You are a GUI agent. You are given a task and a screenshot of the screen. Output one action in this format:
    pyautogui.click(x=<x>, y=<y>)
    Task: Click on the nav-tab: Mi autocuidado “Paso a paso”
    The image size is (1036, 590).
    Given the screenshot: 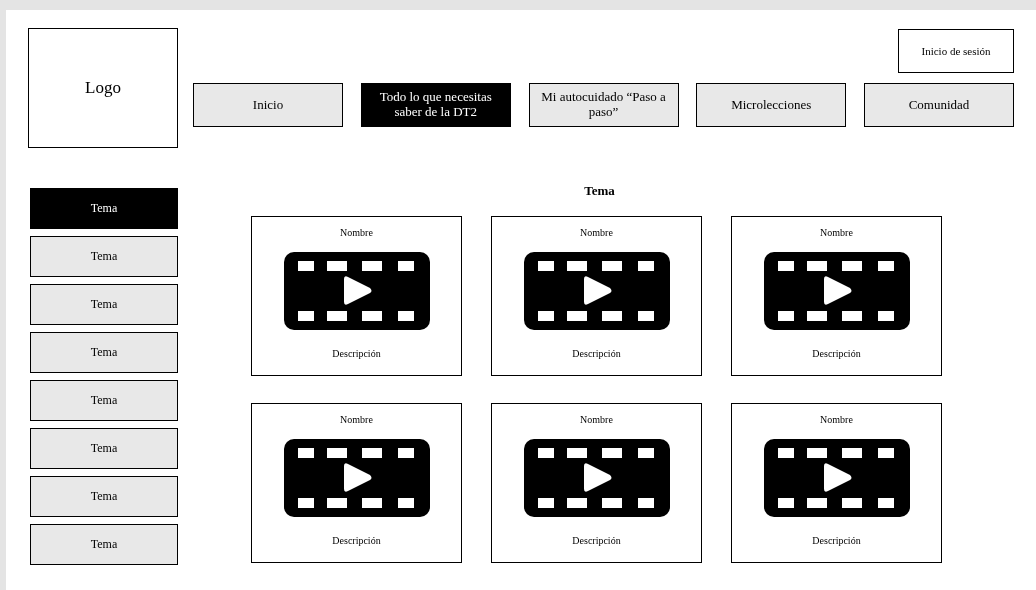 What is the action you would take?
    pyautogui.click(x=603, y=105)
    